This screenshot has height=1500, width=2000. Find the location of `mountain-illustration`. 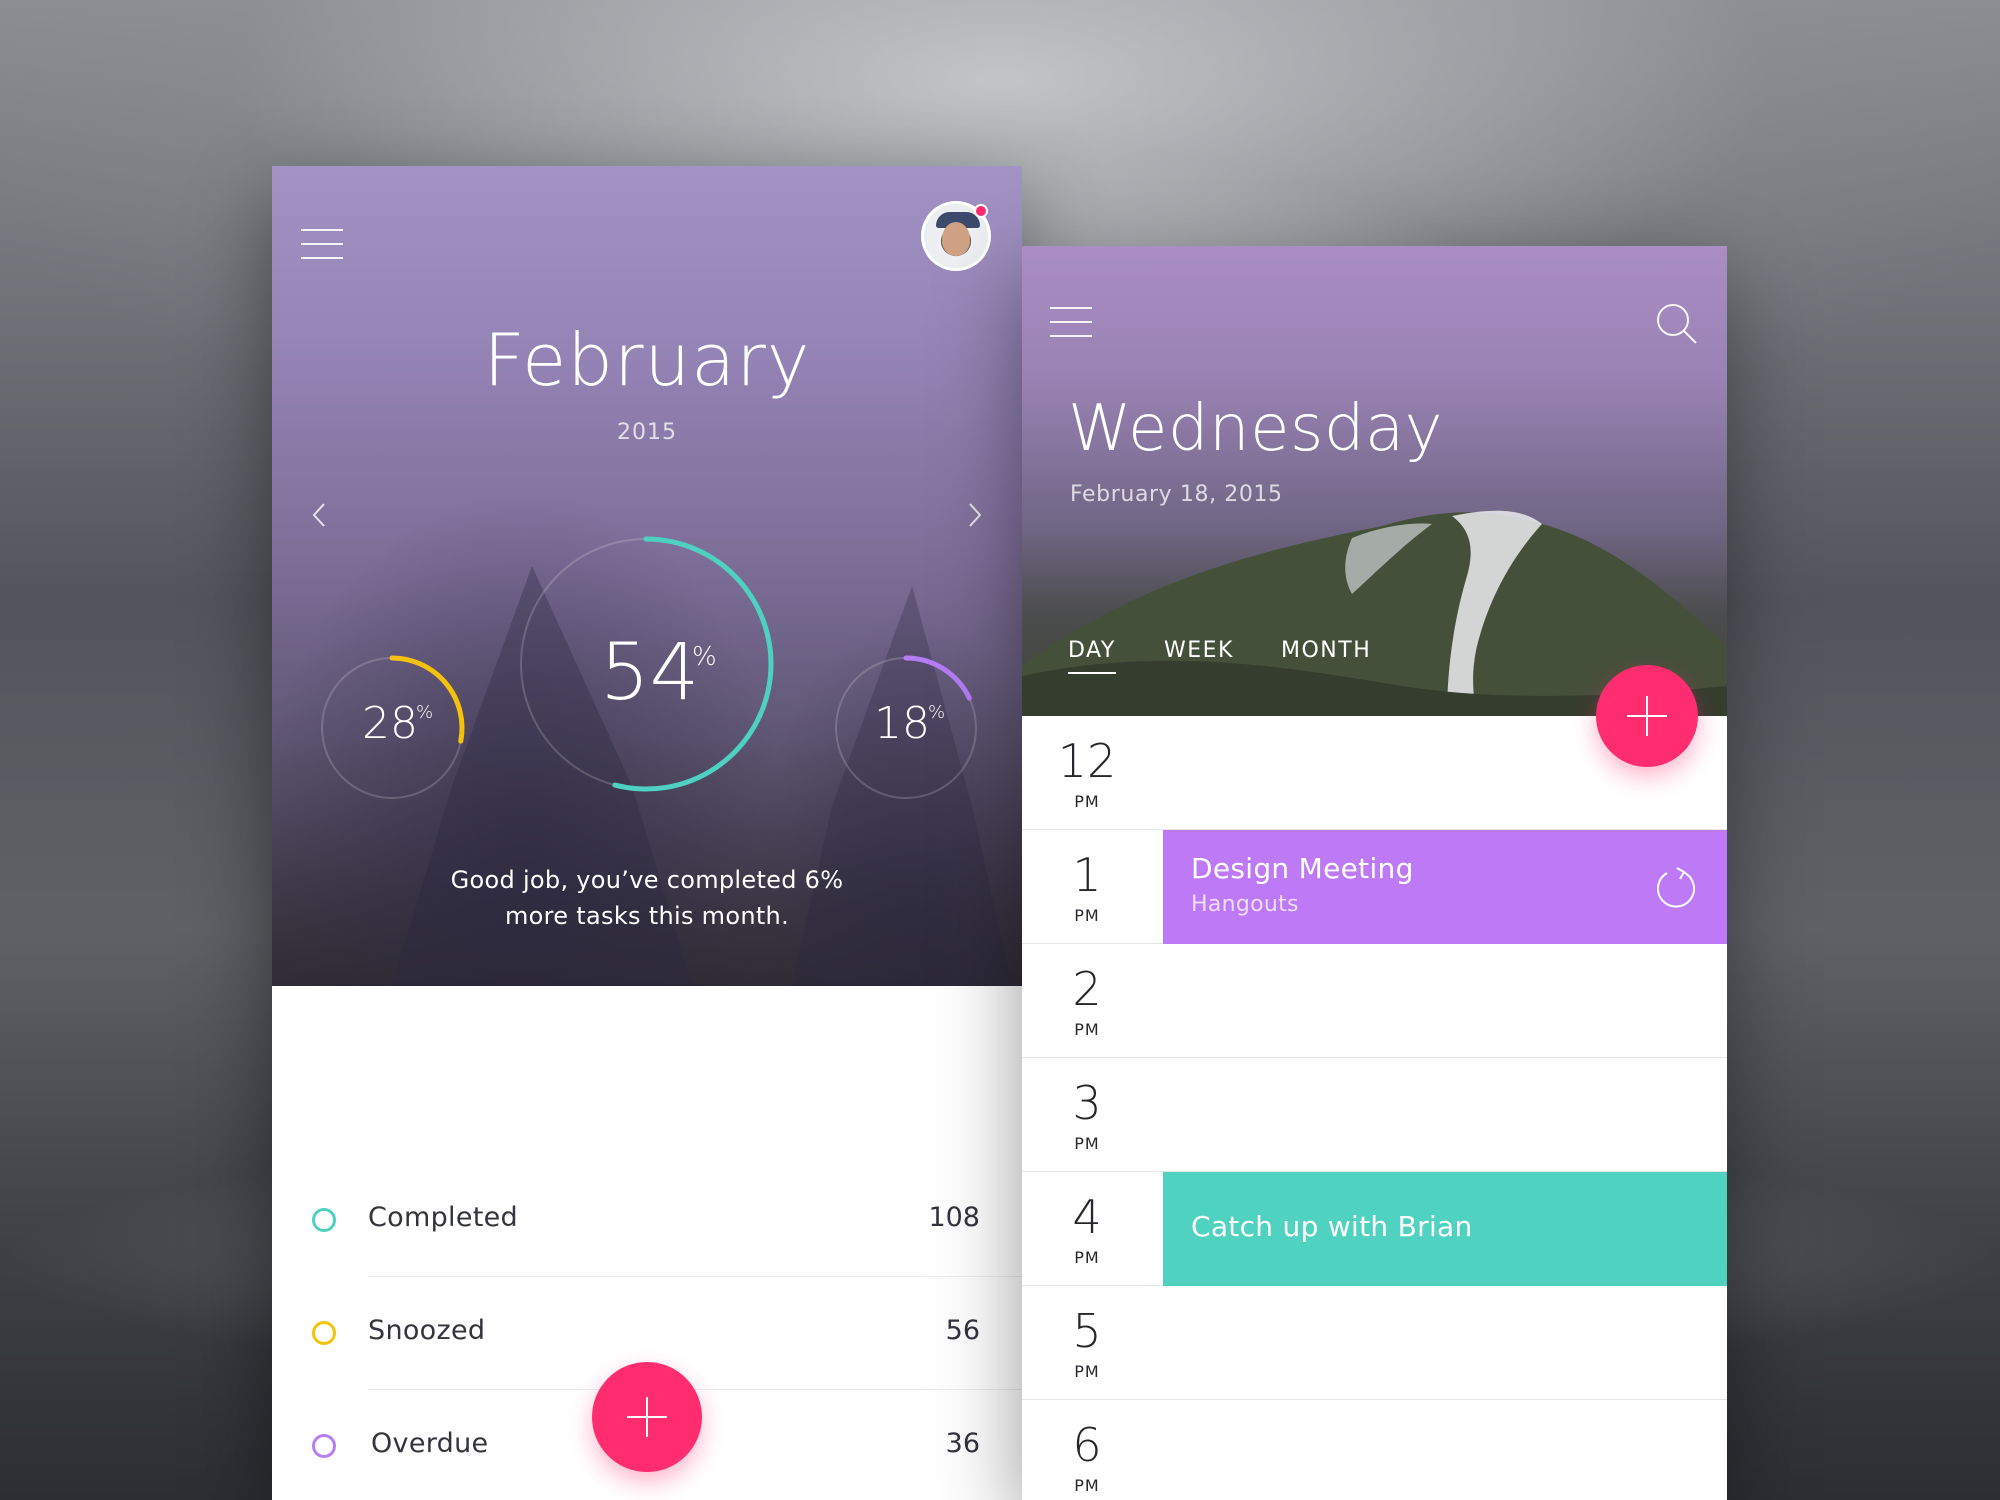

mountain-illustration is located at coordinates (1374, 613).